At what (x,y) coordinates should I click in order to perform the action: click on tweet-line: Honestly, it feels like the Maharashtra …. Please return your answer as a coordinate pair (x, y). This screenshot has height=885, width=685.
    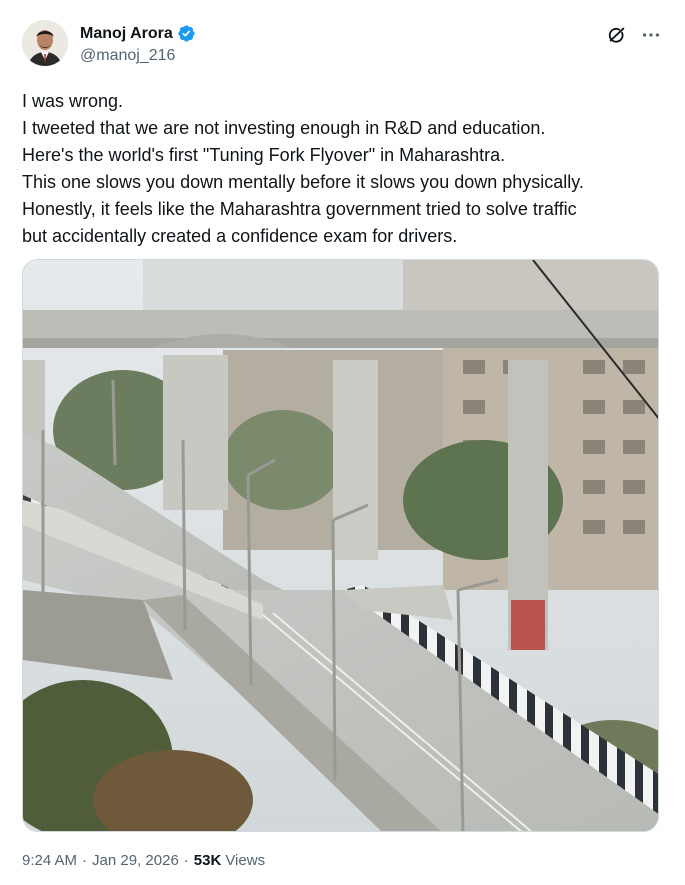
    Looking at the image, I should click on (299, 209).